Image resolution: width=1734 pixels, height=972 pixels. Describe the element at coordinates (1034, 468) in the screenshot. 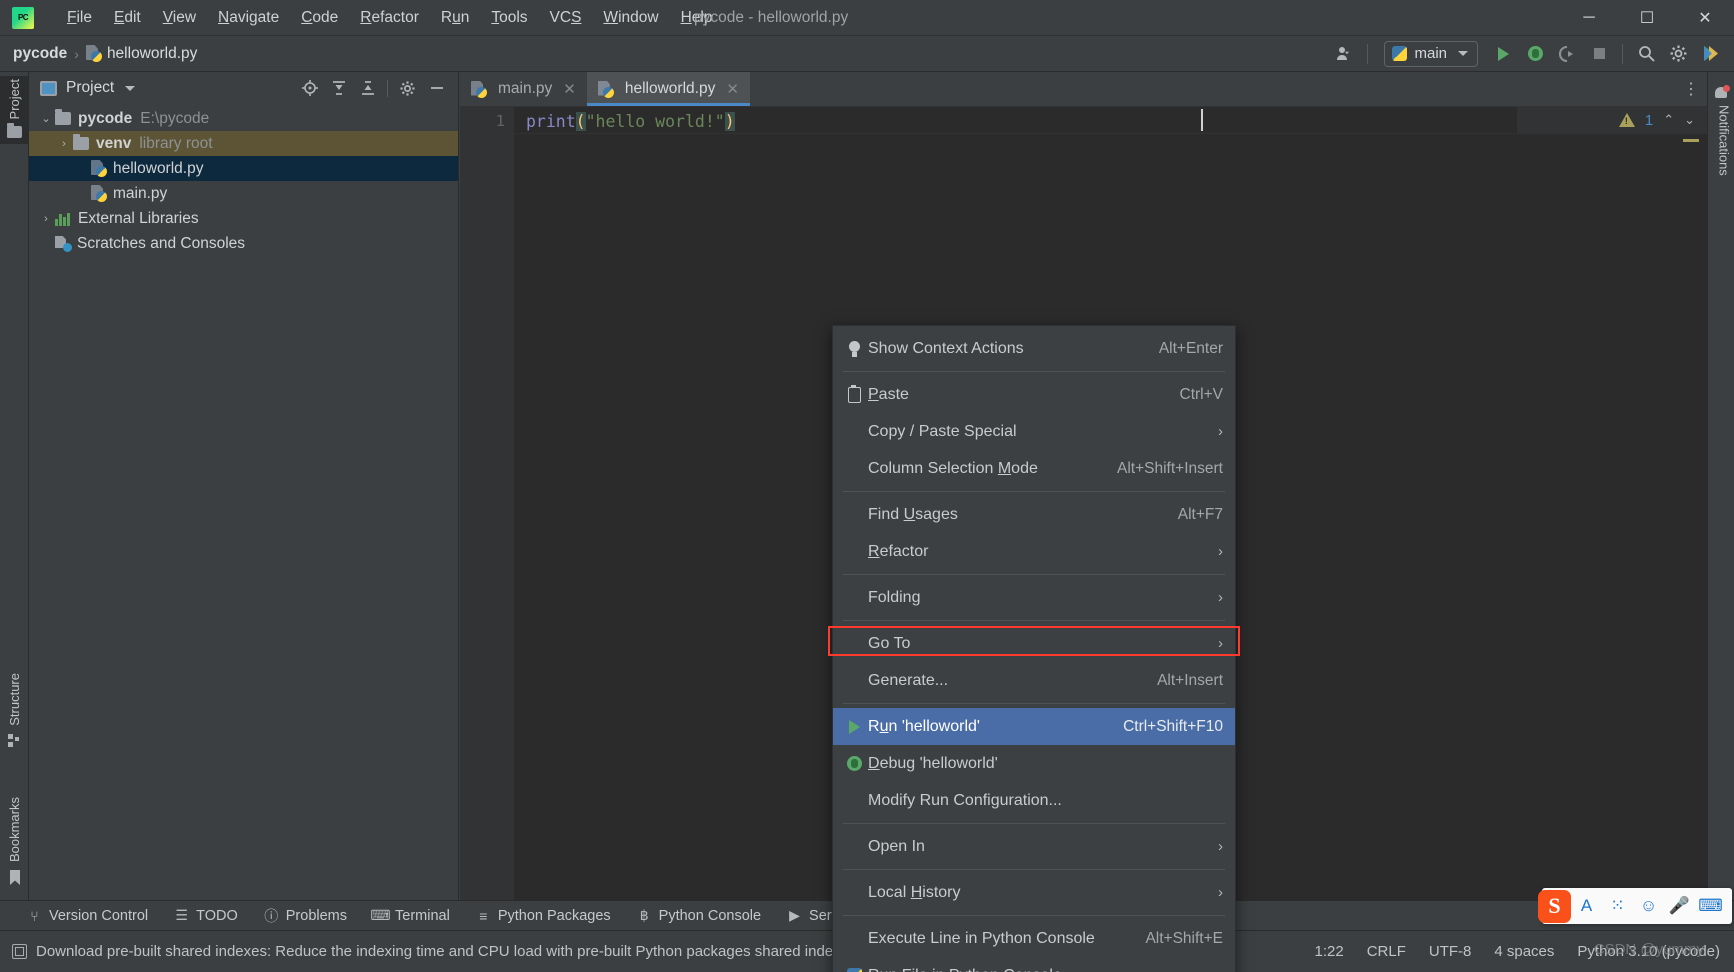

I see `menu-item-column-selection-mode: Column Selection Mode Alt+Shift+Insert` at that location.